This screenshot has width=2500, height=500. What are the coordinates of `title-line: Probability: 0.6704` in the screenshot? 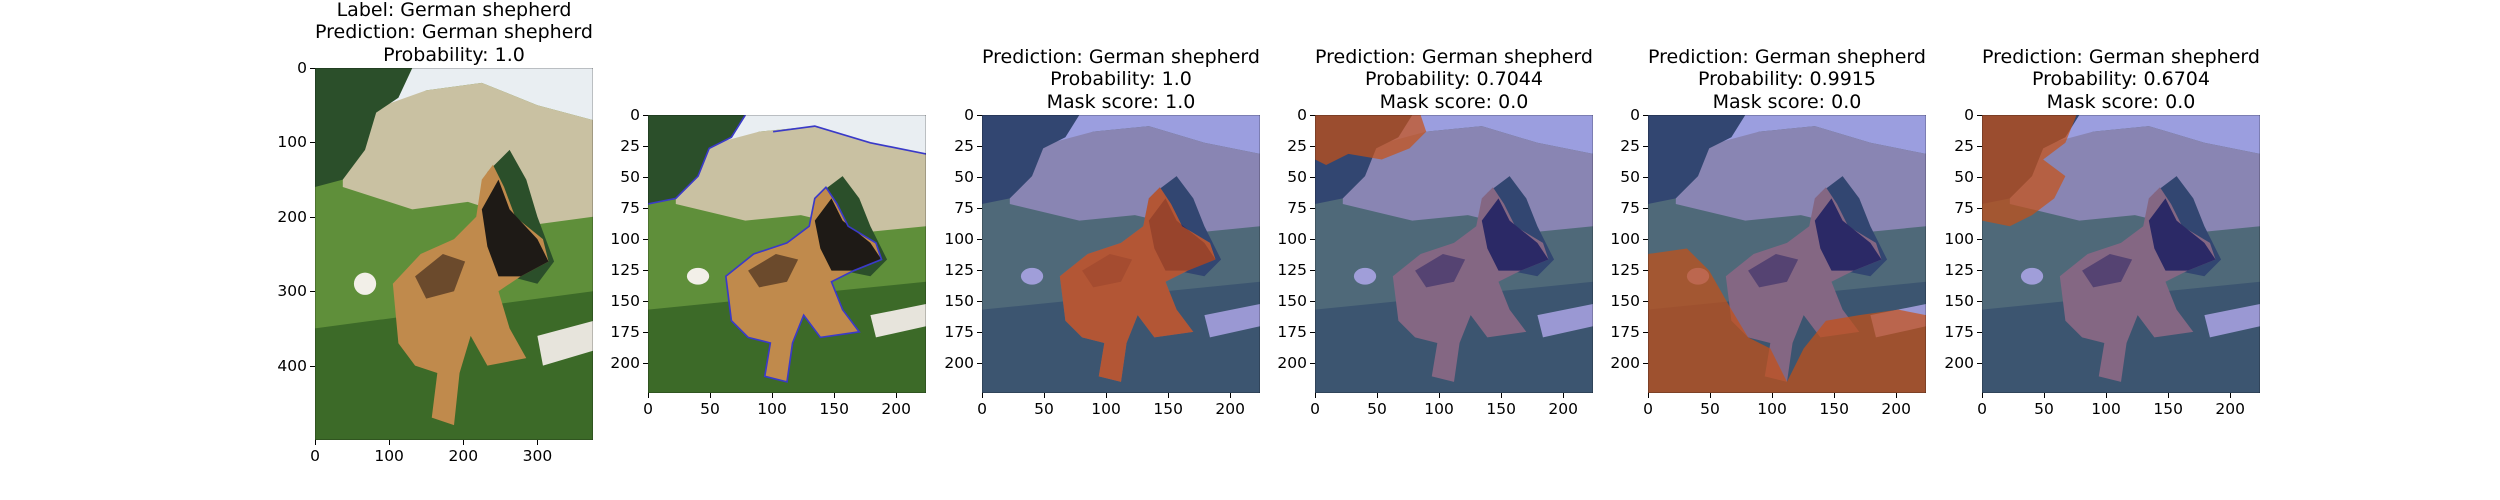 It's located at (2121, 79).